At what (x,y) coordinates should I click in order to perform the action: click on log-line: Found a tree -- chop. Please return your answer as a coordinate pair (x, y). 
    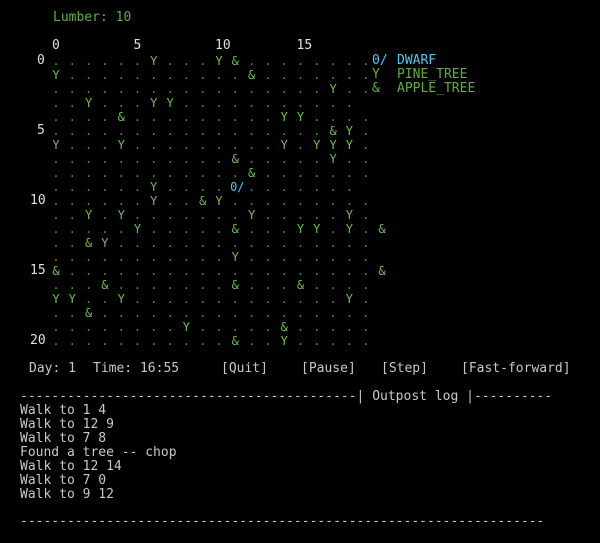
    Looking at the image, I should click on (98, 452).